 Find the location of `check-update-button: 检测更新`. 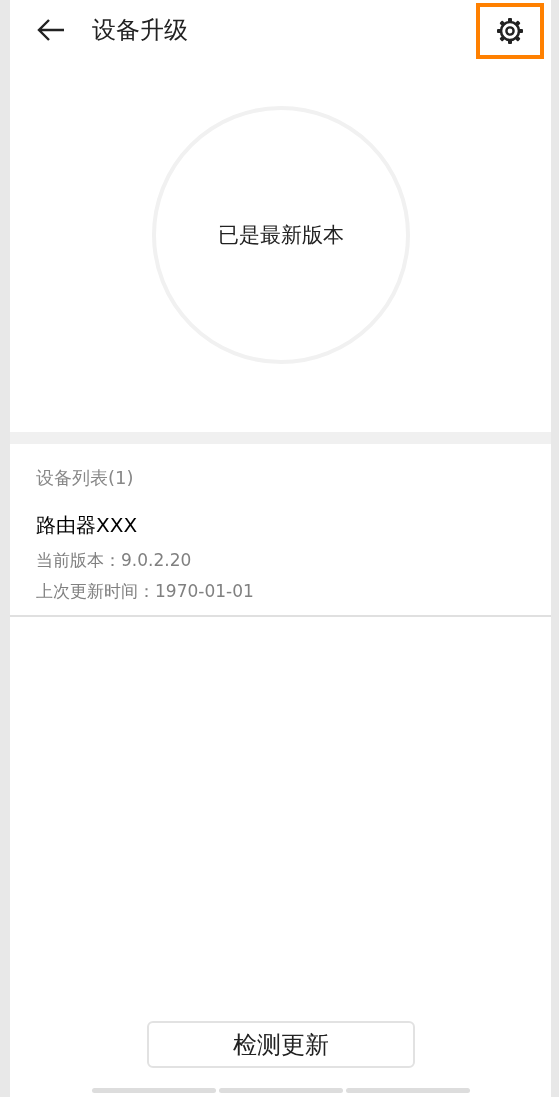

check-update-button: 检测更新 is located at coordinates (280, 1044).